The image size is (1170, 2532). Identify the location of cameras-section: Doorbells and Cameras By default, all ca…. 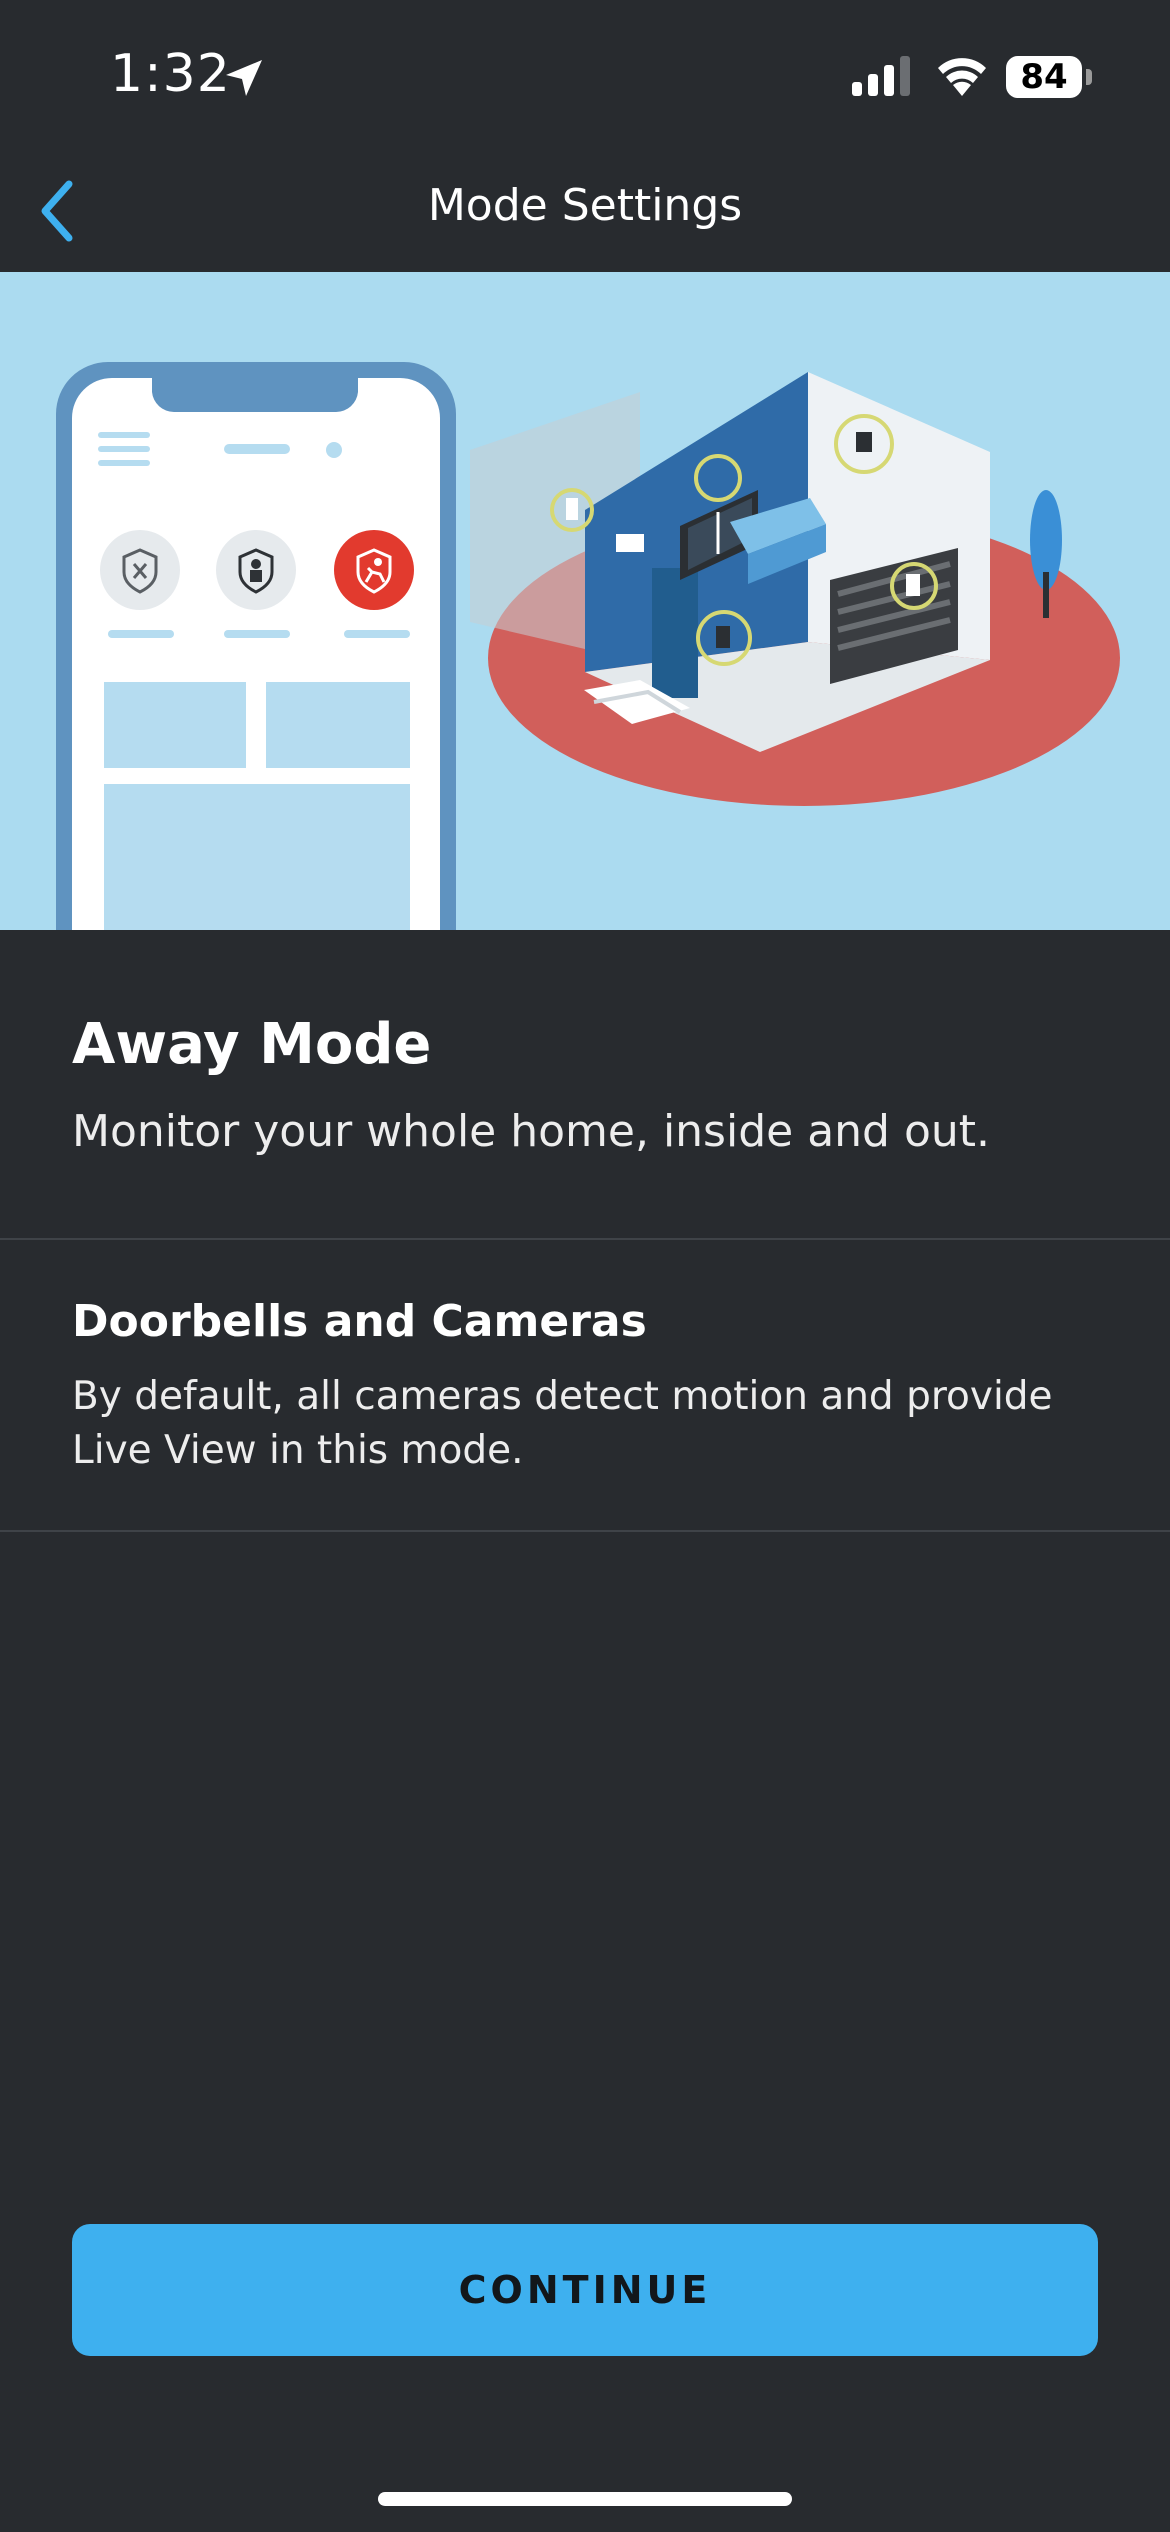
(585, 1386).